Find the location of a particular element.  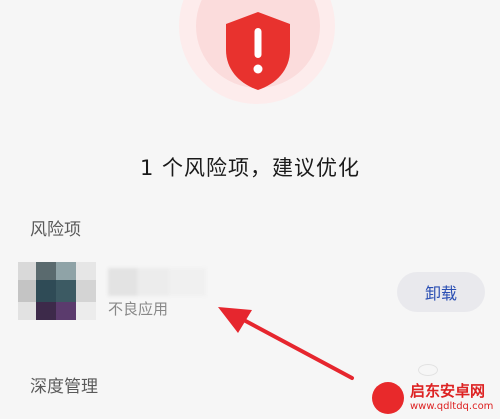

watermark-logo-icon is located at coordinates (388, 398).